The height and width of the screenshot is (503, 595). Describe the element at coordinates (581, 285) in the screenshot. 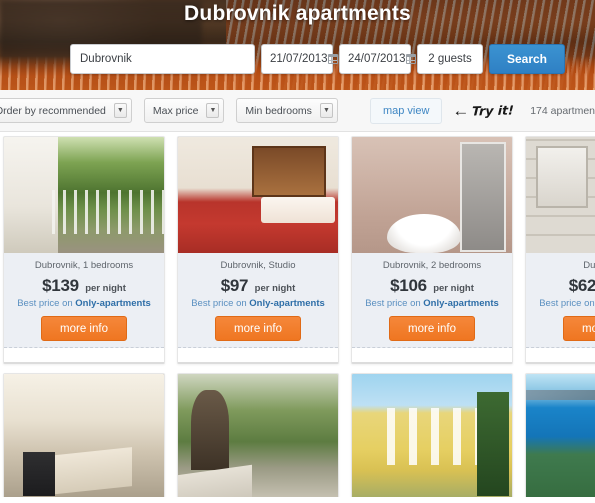

I see `apartment-price: $62` at that location.